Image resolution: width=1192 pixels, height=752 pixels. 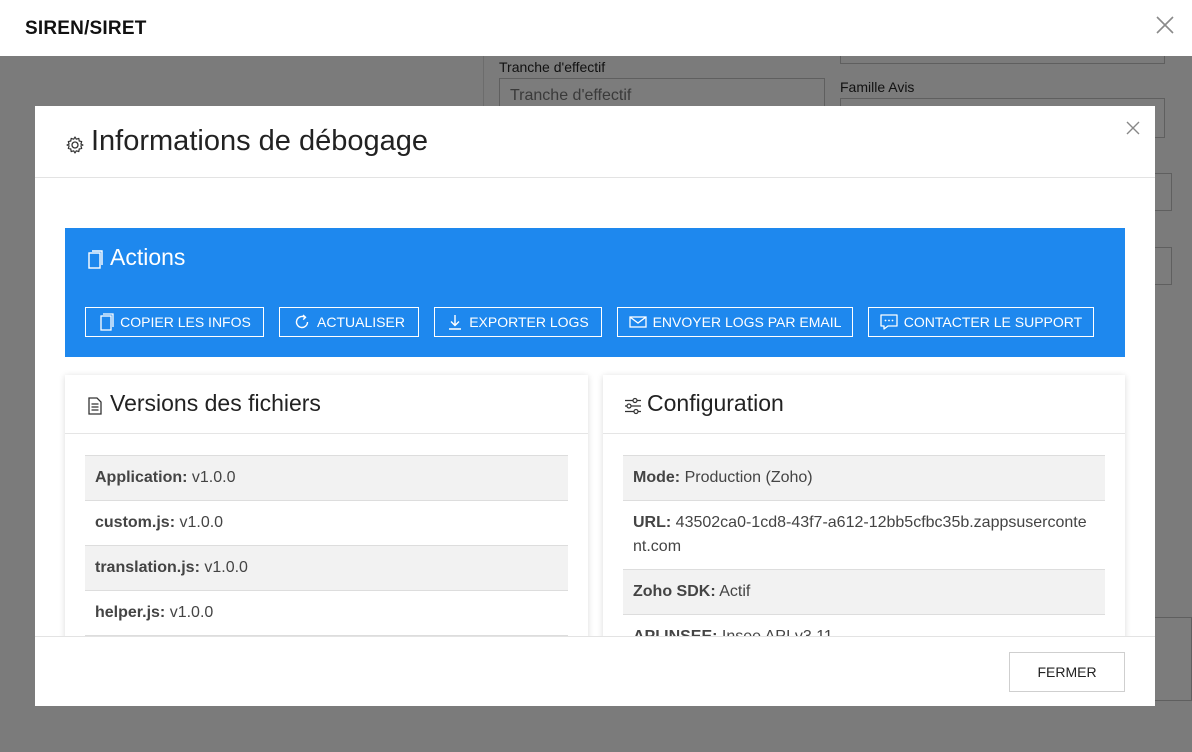 I want to click on version-row: Application: v1.0.0, so click(x=326, y=478).